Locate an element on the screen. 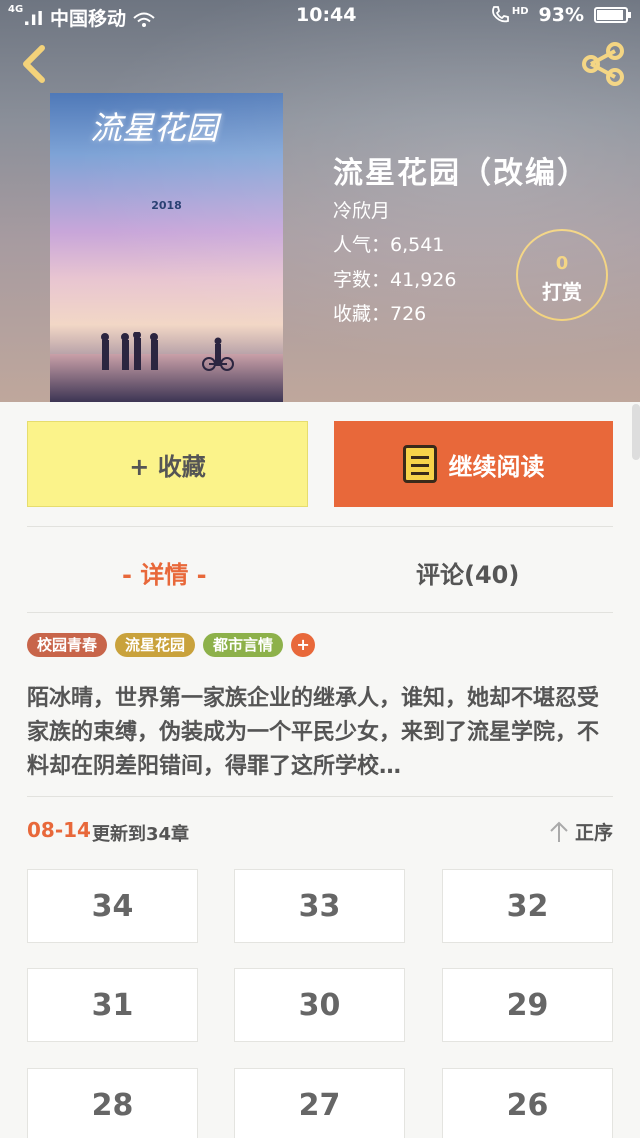 The width and height of the screenshot is (640, 1138). phone-icon is located at coordinates (500, 14).